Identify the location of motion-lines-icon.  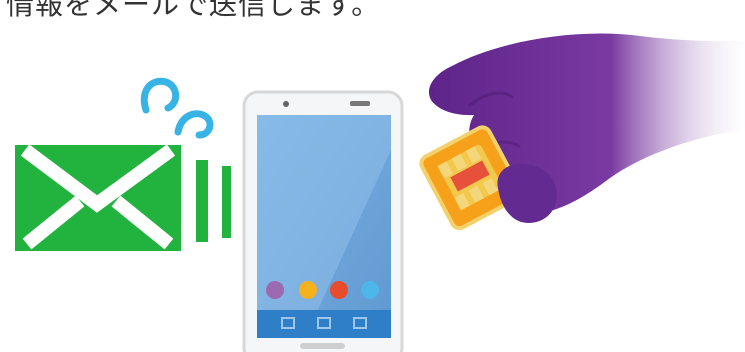
(213, 201).